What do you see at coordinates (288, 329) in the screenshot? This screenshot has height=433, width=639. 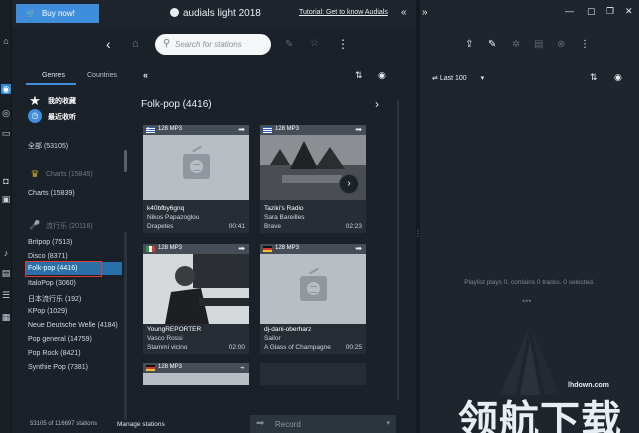 I see `station-name: dj-dani-oberharz` at bounding box center [288, 329].